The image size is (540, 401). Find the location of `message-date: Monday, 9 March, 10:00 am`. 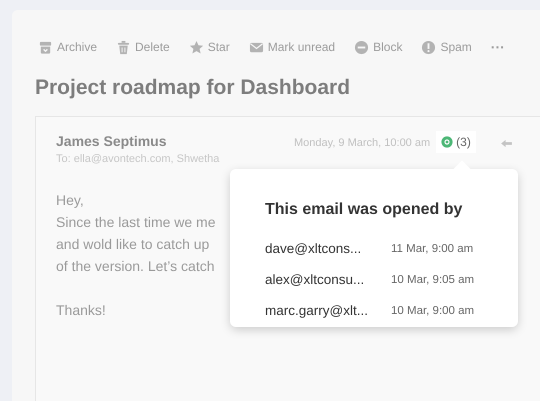

message-date: Monday, 9 March, 10:00 am is located at coordinates (362, 143).